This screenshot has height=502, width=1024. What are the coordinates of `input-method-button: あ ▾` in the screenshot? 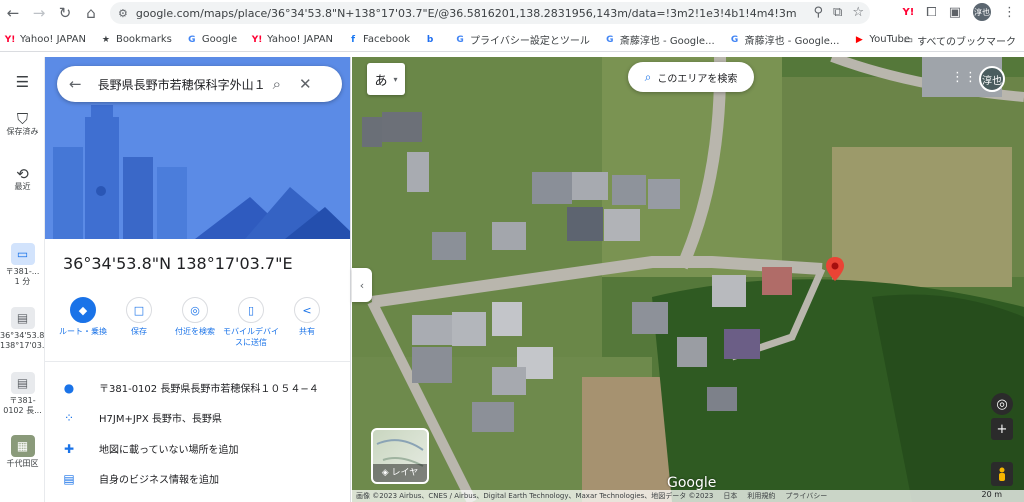 It's located at (386, 79).